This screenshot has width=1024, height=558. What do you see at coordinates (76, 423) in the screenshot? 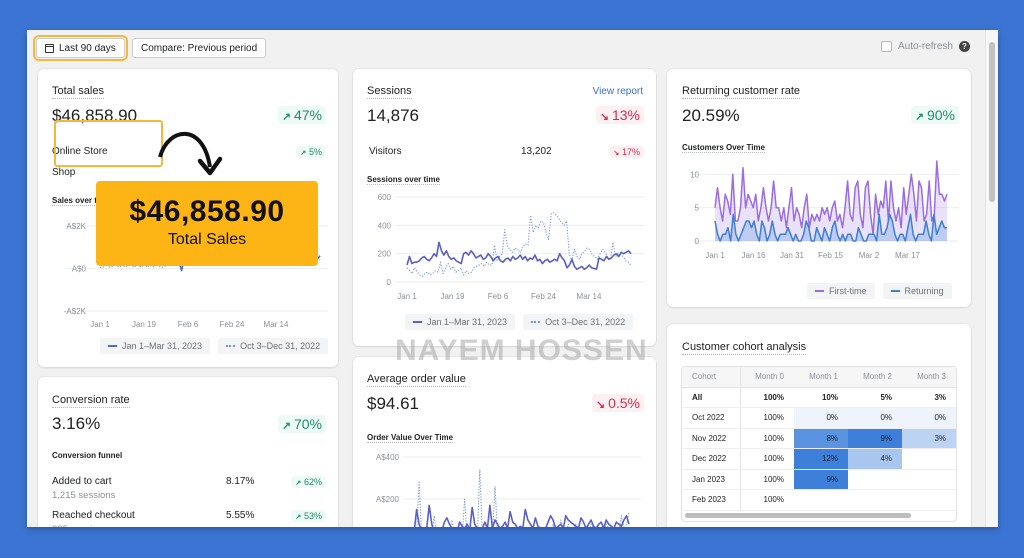
I see `conversion-rate-value: 3.16%` at bounding box center [76, 423].